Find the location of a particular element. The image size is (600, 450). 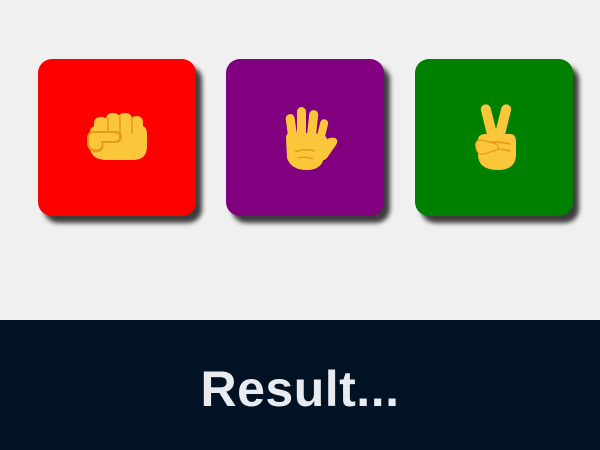

fist-icon is located at coordinates (117, 138).